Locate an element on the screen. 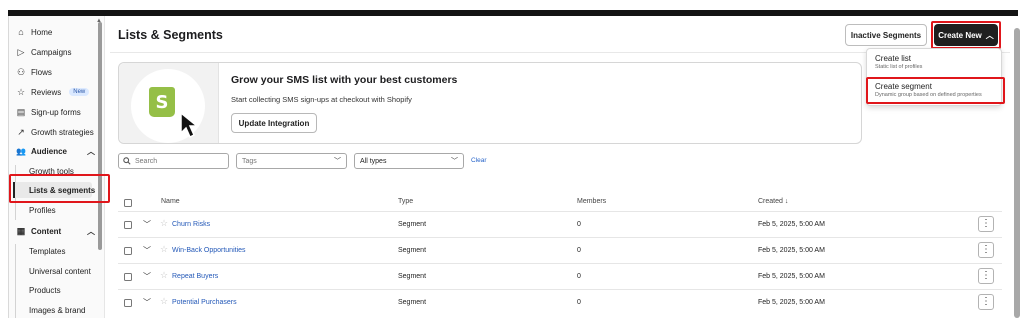 The width and height of the screenshot is (1024, 318). select-all-checkbox is located at coordinates (128, 203).